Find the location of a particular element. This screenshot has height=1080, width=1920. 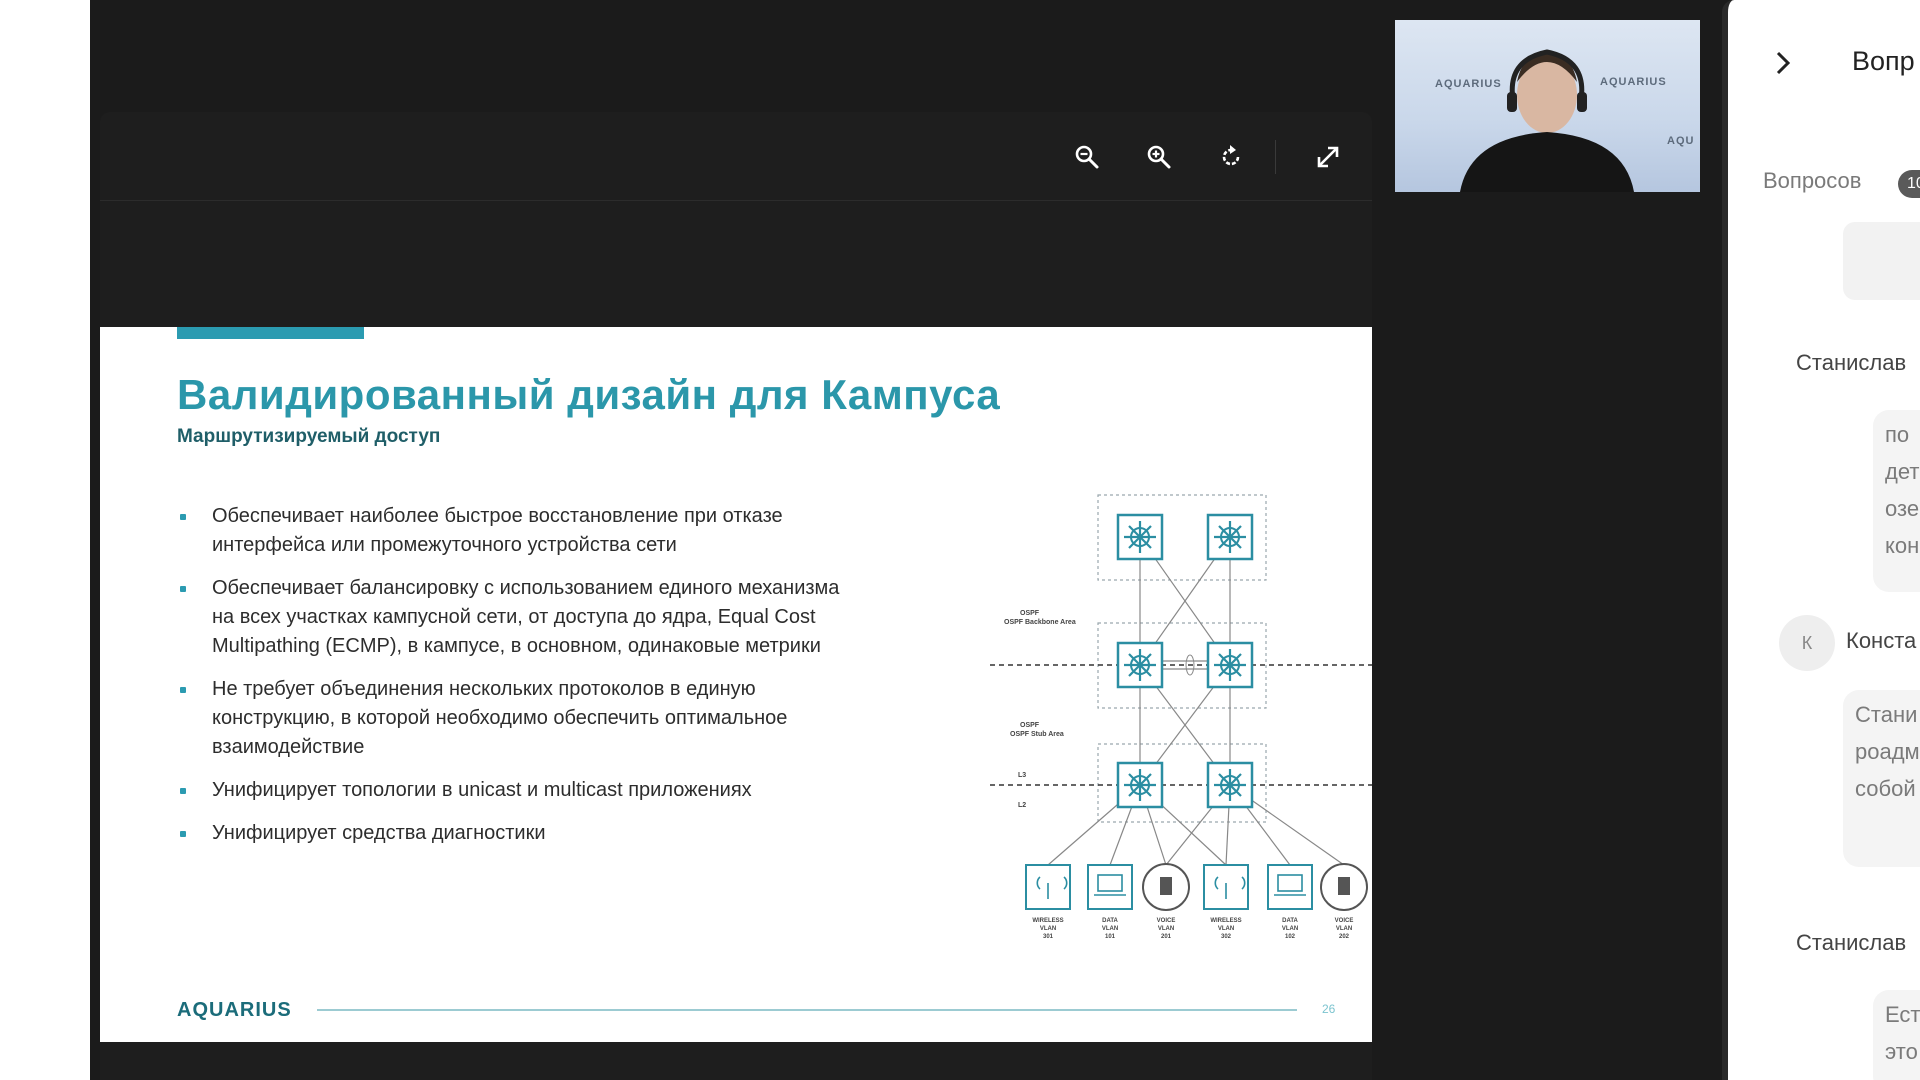

fullscreen-button is located at coordinates (1328, 157).